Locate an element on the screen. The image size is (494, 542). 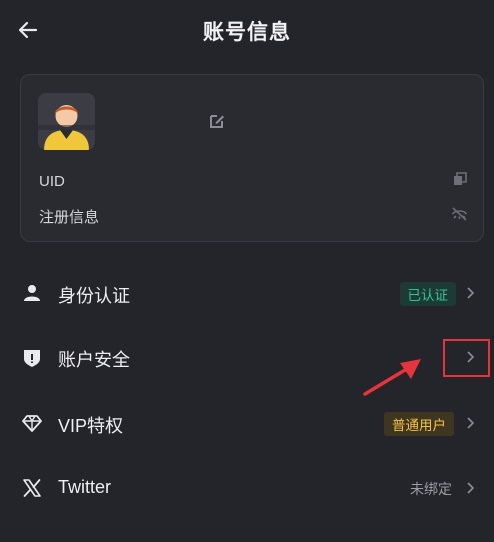
diamond-icon is located at coordinates (32, 423).